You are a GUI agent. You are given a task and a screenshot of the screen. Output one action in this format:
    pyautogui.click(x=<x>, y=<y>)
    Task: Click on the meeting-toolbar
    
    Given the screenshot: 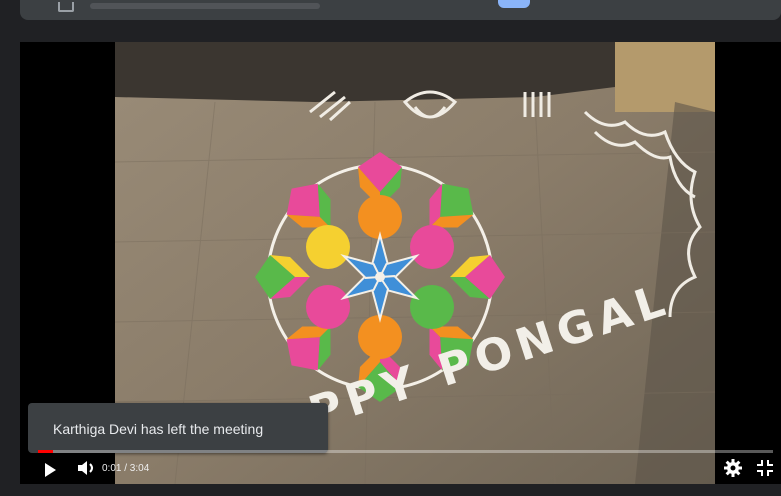 What is the action you would take?
    pyautogui.click(x=390, y=21)
    